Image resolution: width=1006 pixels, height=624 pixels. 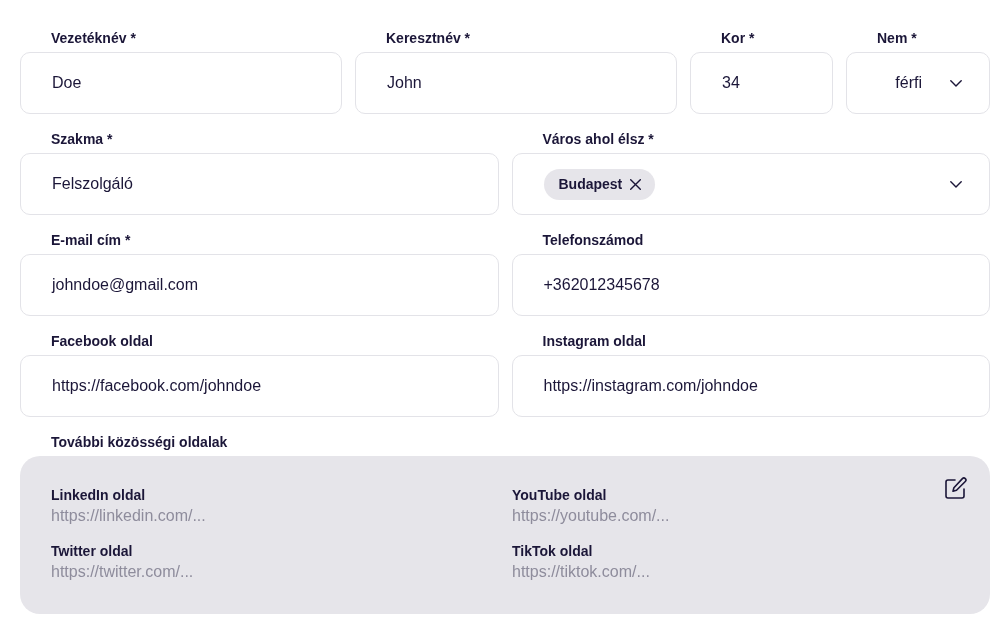 I want to click on field-label: Szakma *, so click(x=82, y=139).